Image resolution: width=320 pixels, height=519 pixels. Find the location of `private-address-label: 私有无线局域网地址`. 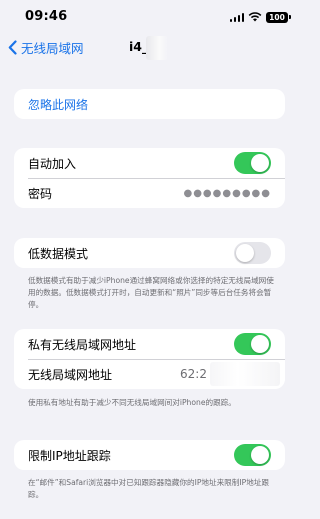

private-address-label: 私有无线局域网地址 is located at coordinates (82, 344).